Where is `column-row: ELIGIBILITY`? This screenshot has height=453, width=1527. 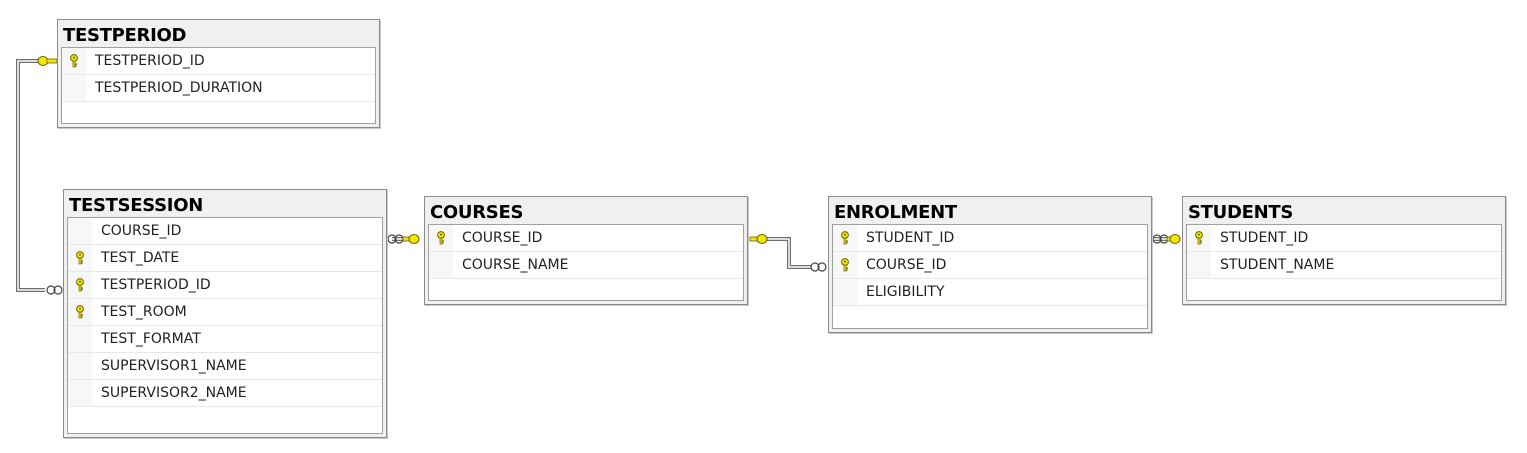
column-row: ELIGIBILITY is located at coordinates (990, 292).